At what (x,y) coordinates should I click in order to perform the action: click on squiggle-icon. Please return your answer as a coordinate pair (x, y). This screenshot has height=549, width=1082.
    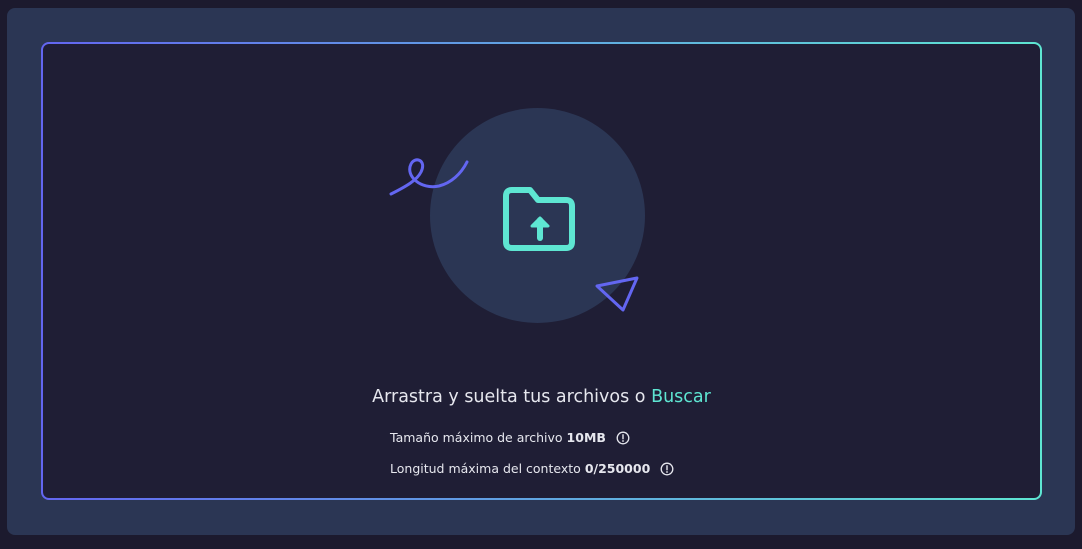
    Looking at the image, I should click on (429, 177).